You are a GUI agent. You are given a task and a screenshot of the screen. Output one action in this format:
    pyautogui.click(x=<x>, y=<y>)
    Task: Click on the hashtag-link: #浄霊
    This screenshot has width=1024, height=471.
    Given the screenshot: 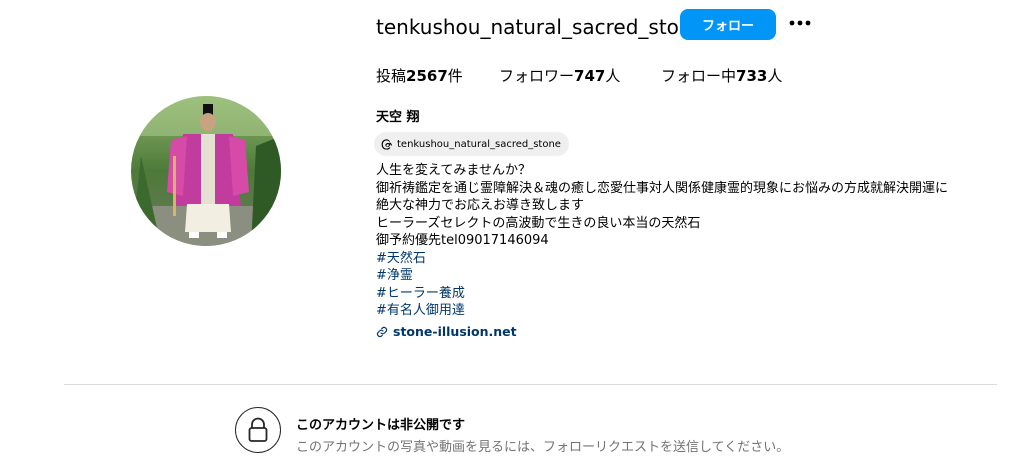 What is the action you would take?
    pyautogui.click(x=696, y=276)
    